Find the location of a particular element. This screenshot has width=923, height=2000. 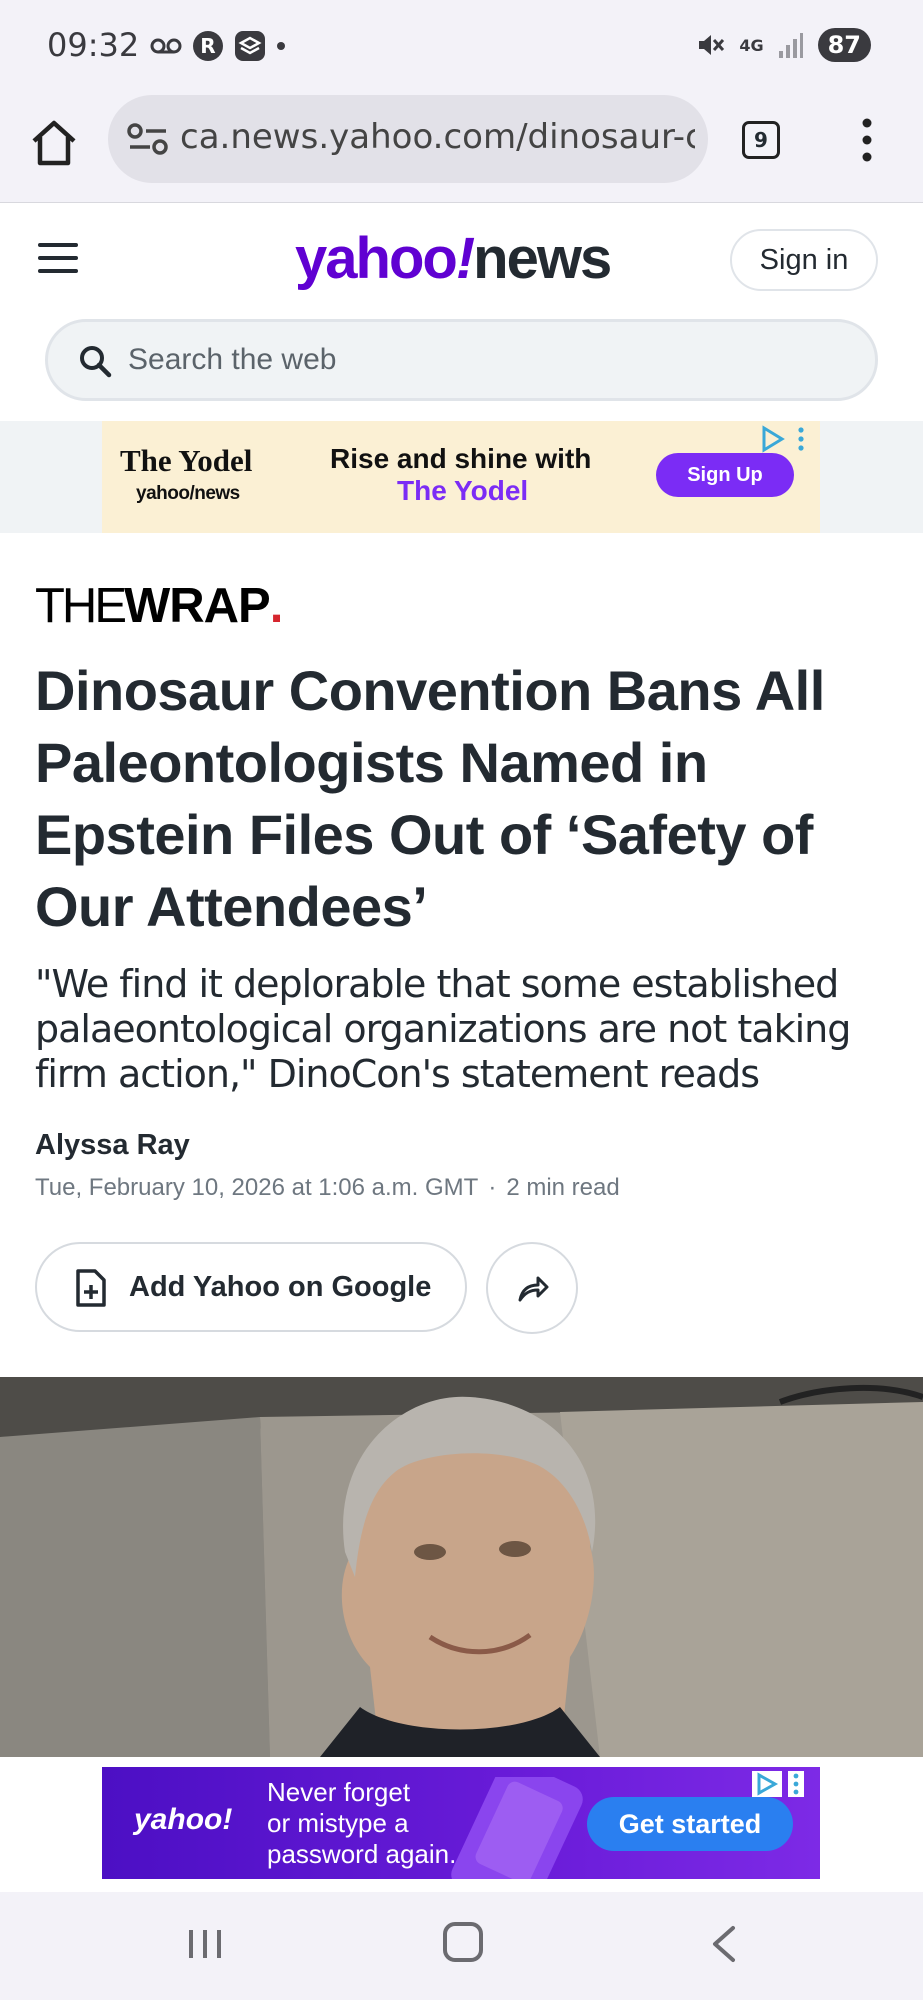

browser-toolbar: ca.news.yahoo.com/dinosaur-c 9 is located at coordinates (461, 149).